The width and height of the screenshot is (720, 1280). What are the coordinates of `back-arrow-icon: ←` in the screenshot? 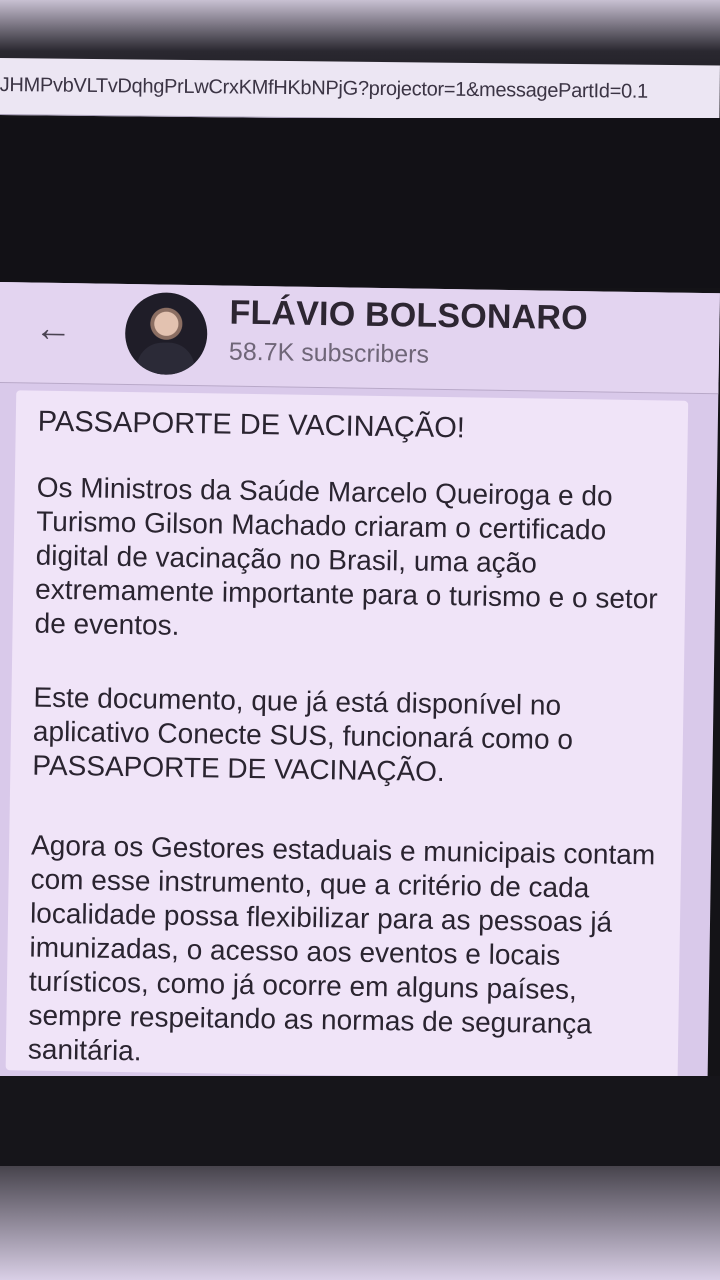 It's located at (53, 328).